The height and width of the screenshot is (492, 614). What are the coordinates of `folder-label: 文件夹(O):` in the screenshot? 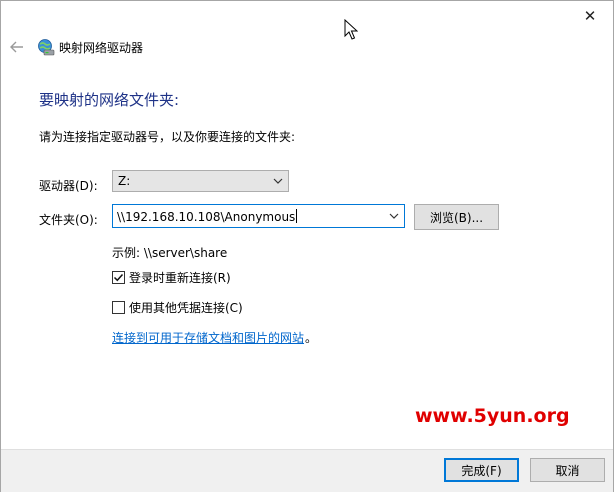 It's located at (68, 220).